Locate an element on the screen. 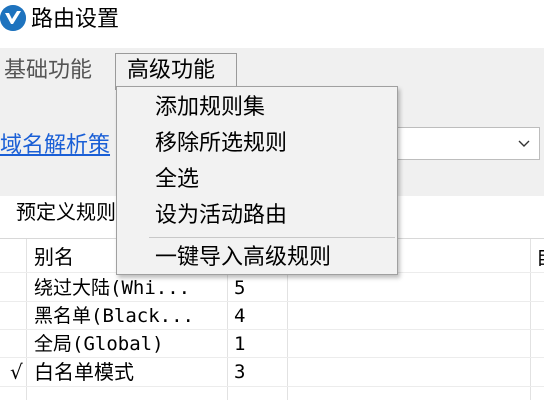 The height and width of the screenshot is (400, 544). row-alias: 全局(Global) is located at coordinates (99, 344).